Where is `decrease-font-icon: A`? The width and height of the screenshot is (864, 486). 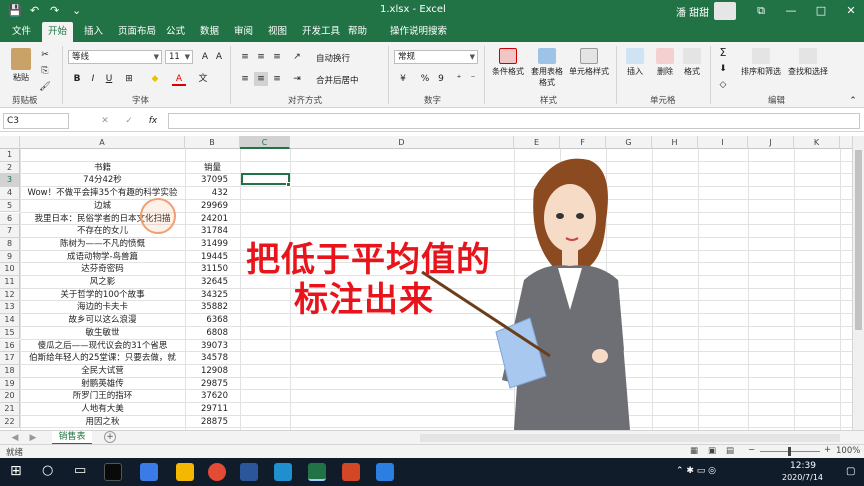
decrease-font-icon: A is located at coordinates (219, 57).